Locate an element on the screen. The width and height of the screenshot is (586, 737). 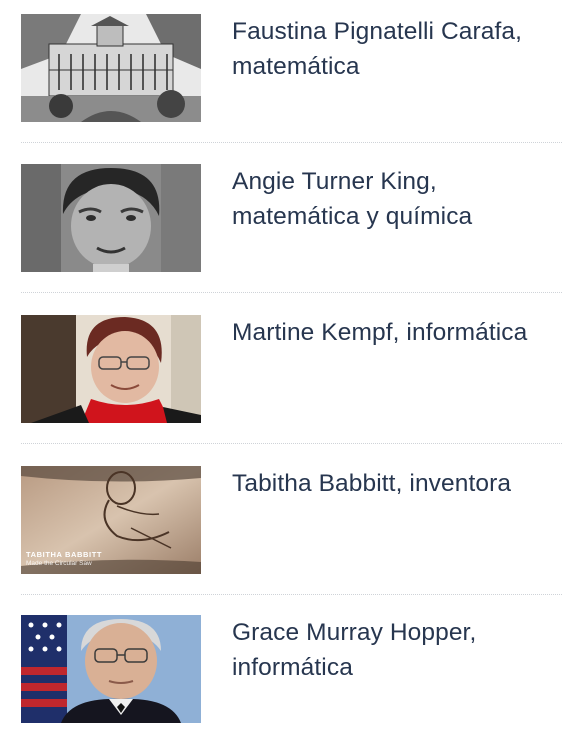
image-caption-name: TABITHA BABBITT is located at coordinates (64, 554).